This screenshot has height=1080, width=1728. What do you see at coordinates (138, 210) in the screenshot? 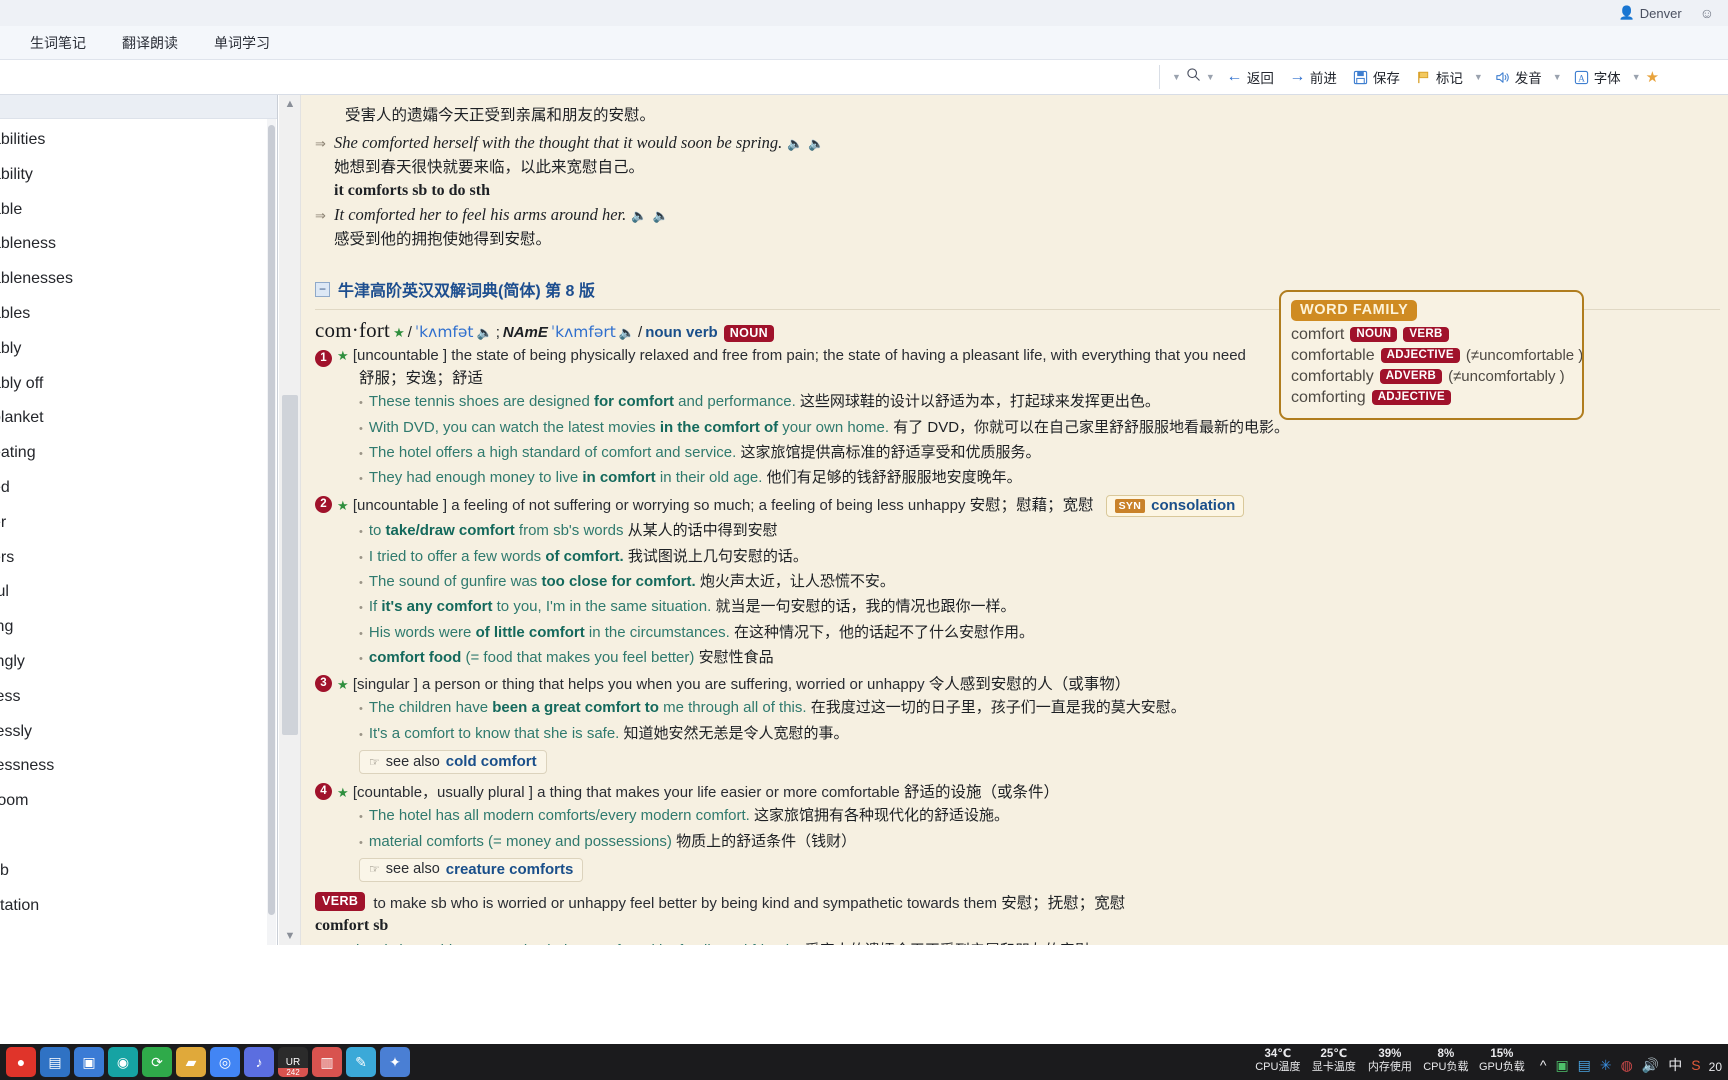
I see `sidebar-item: able` at bounding box center [138, 210].